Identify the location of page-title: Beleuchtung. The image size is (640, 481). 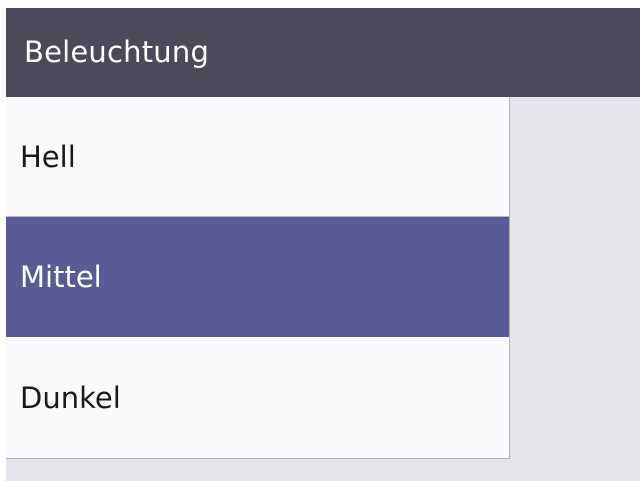
(117, 51).